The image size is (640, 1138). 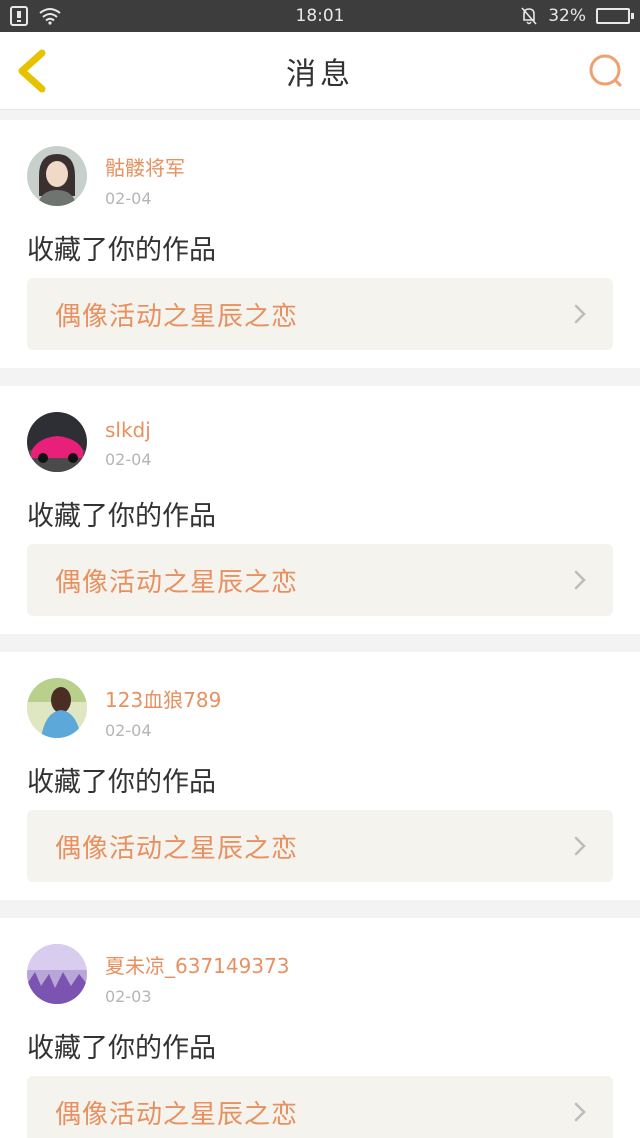 I want to click on chevron-left-icon, so click(x=32, y=71).